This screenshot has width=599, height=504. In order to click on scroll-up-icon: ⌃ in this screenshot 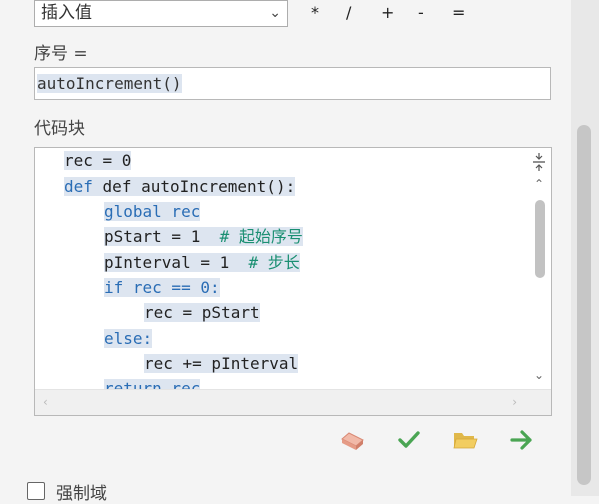, I will do `click(539, 184)`.